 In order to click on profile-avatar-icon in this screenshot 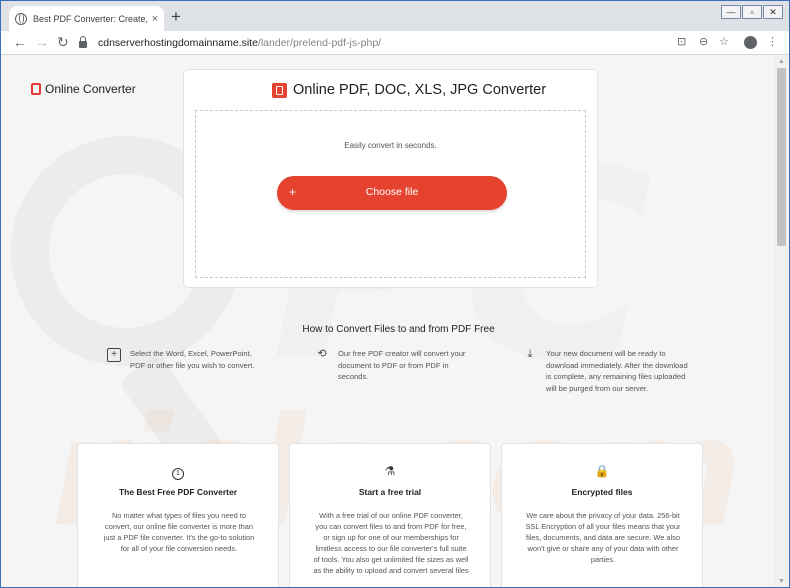, I will do `click(750, 42)`.